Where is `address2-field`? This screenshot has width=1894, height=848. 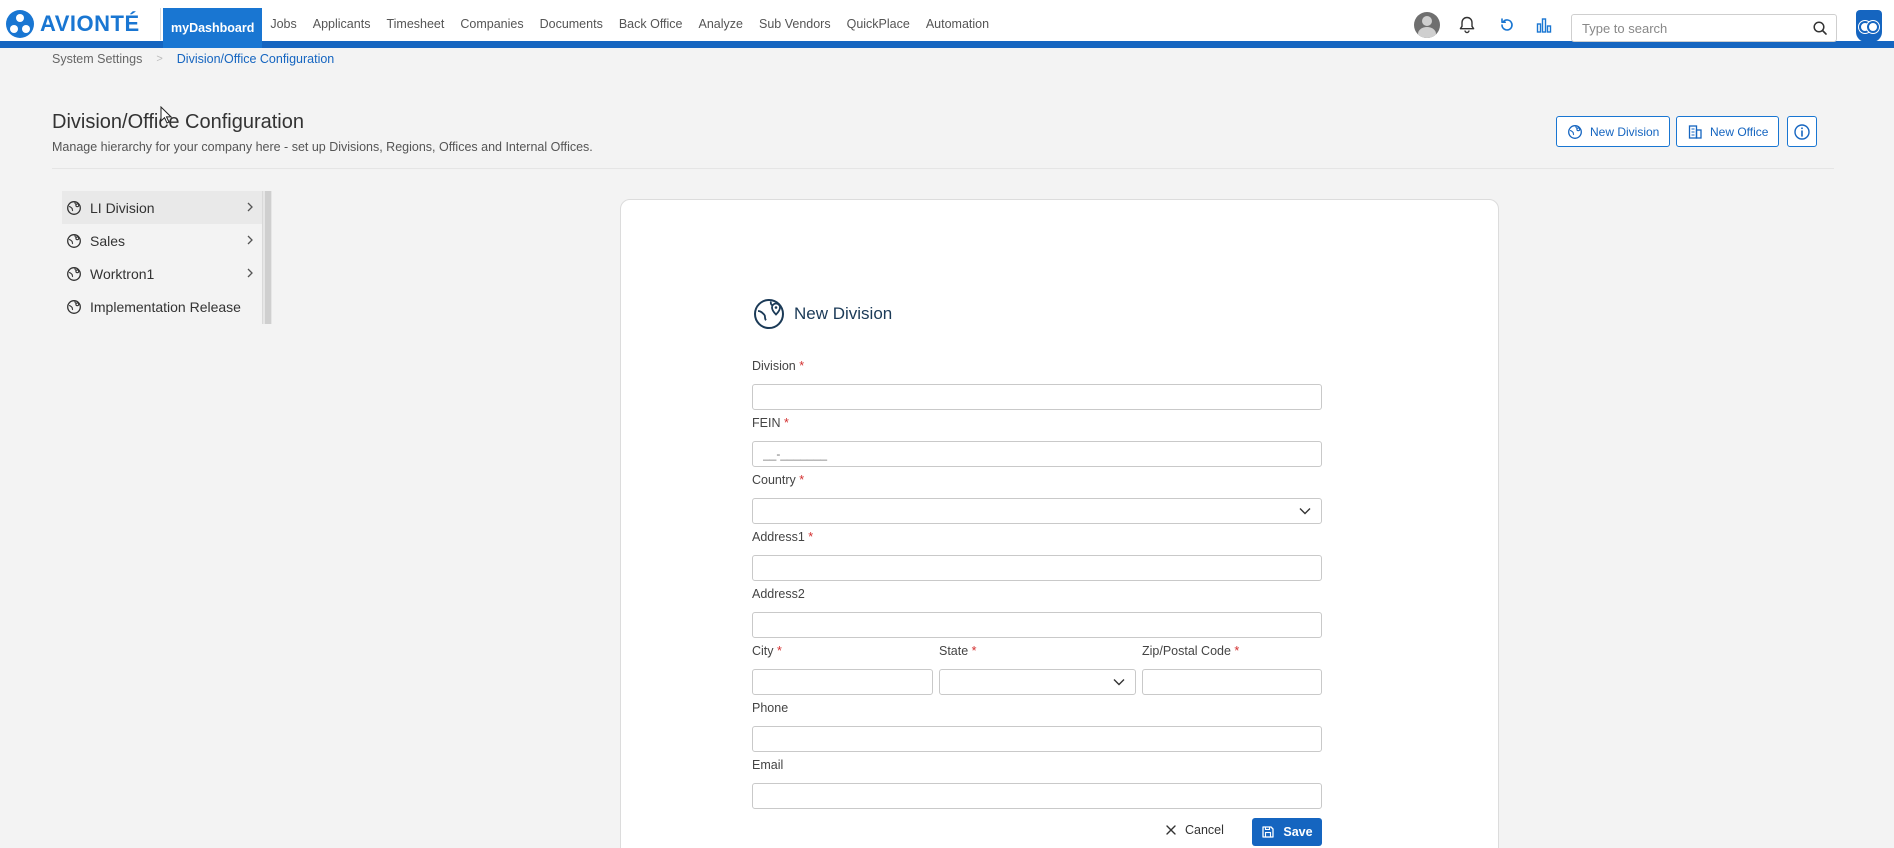 address2-field is located at coordinates (1037, 625).